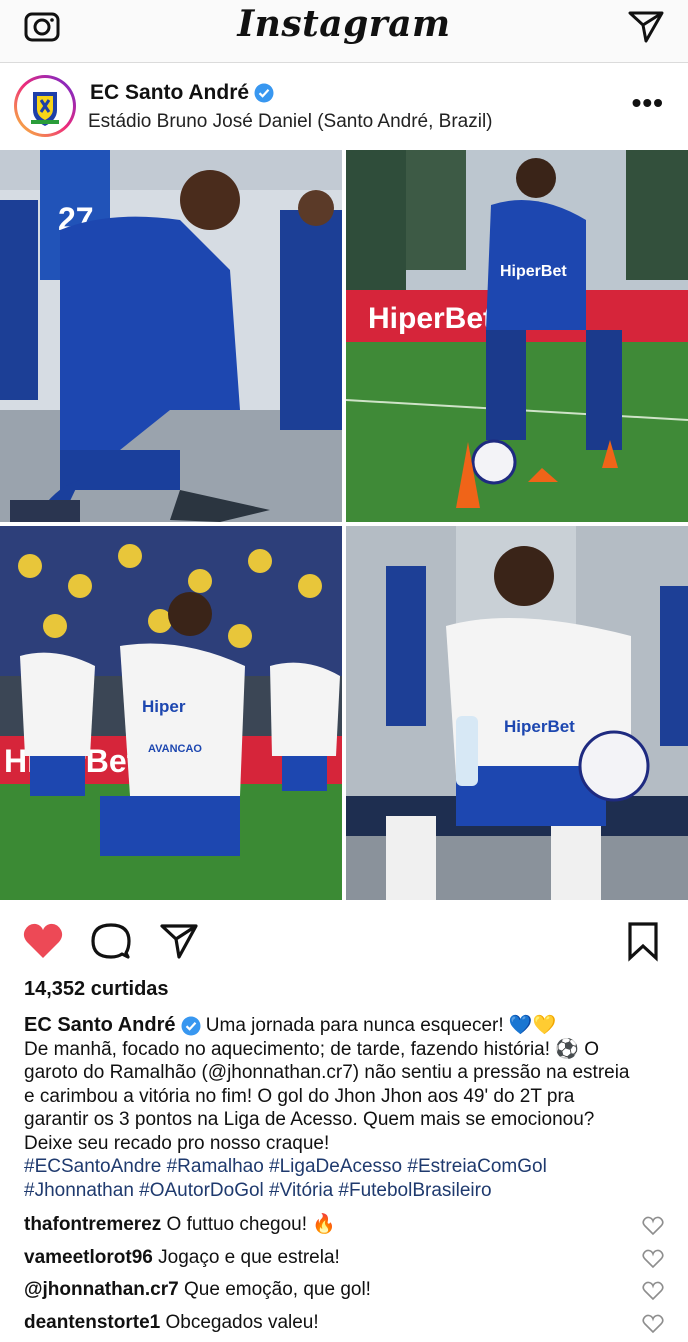 This screenshot has width=688, height=1342. I want to click on photo-training-field: HiperBet HiperBet, so click(517, 336).